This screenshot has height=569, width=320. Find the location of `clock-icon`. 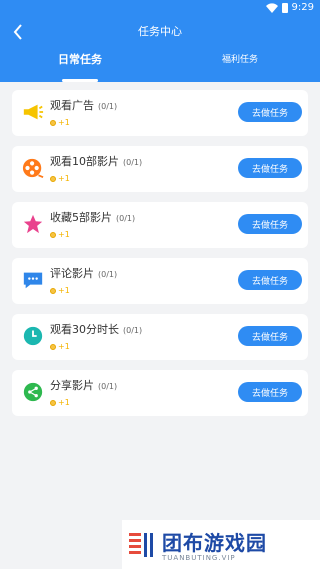

clock-icon is located at coordinates (33, 336).